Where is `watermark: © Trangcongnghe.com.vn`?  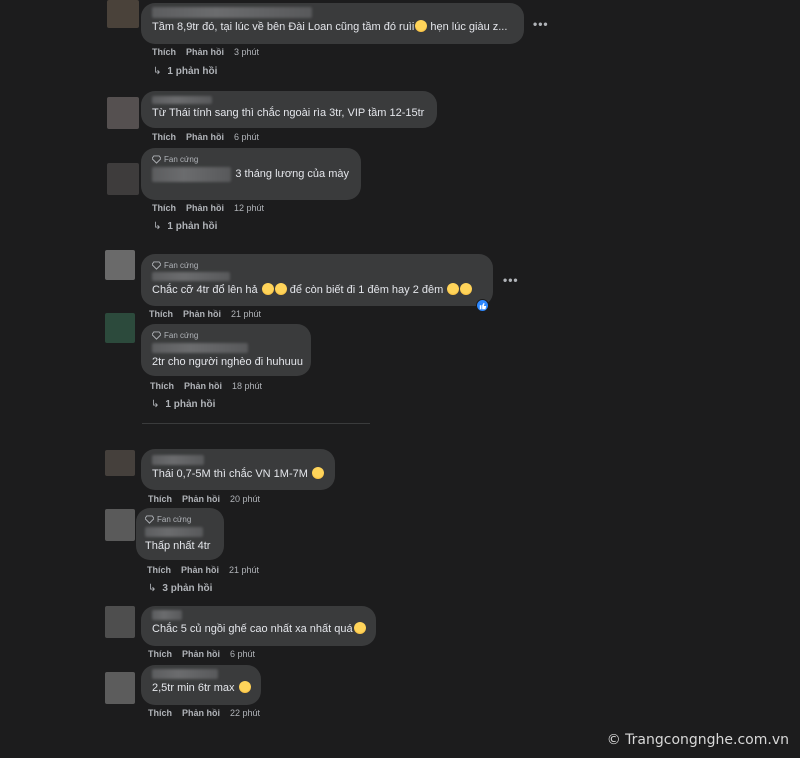 watermark: © Trangcongnghe.com.vn is located at coordinates (697, 740).